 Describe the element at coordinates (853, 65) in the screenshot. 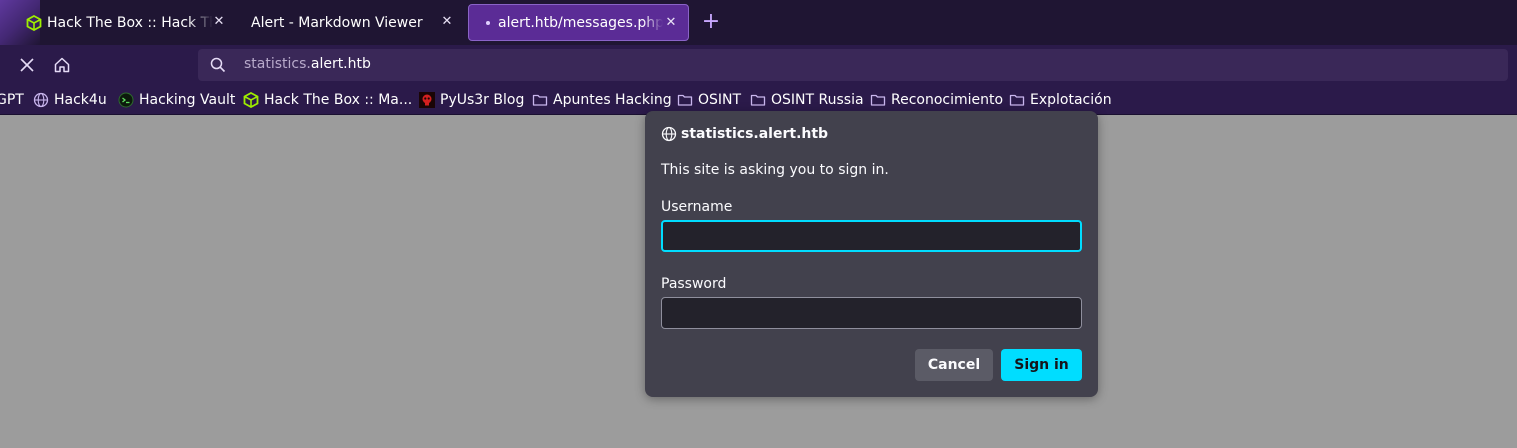

I see `url-bar: statistics.alert.htb` at that location.